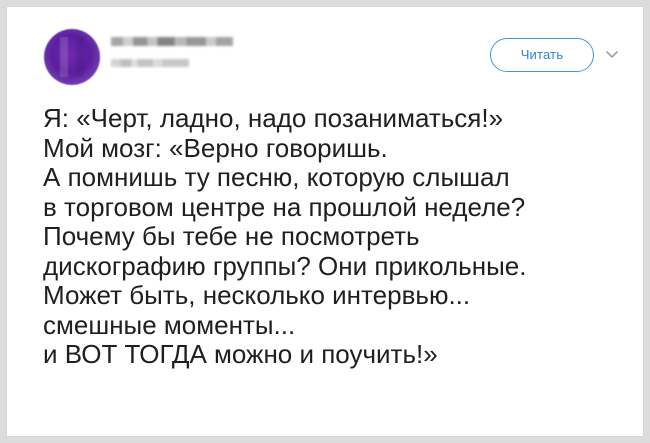  Describe the element at coordinates (284, 206) in the screenshot. I see `tweet-line: в торговом центре на прошлой неделе?` at that location.